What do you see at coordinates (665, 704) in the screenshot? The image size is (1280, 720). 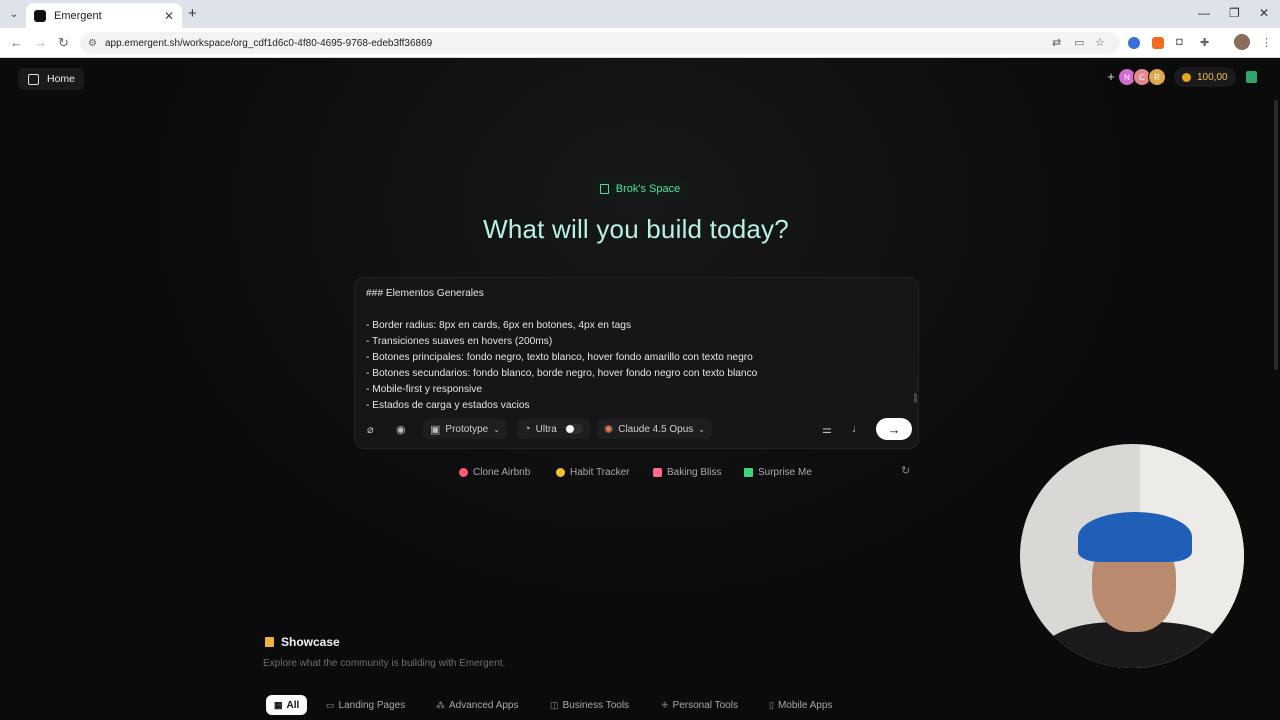 I see `tools-icon: ⁜` at bounding box center [665, 704].